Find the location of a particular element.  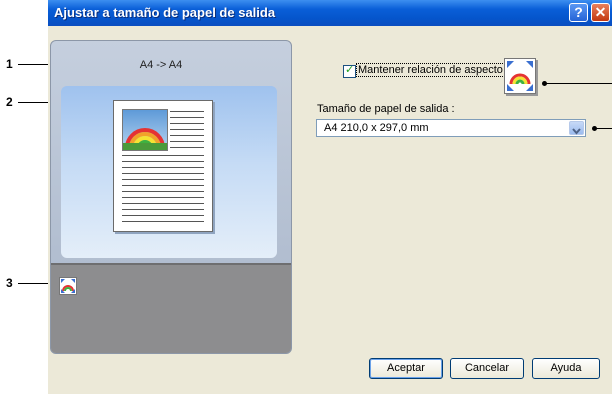

rainbow-image-icon is located at coordinates (145, 130).